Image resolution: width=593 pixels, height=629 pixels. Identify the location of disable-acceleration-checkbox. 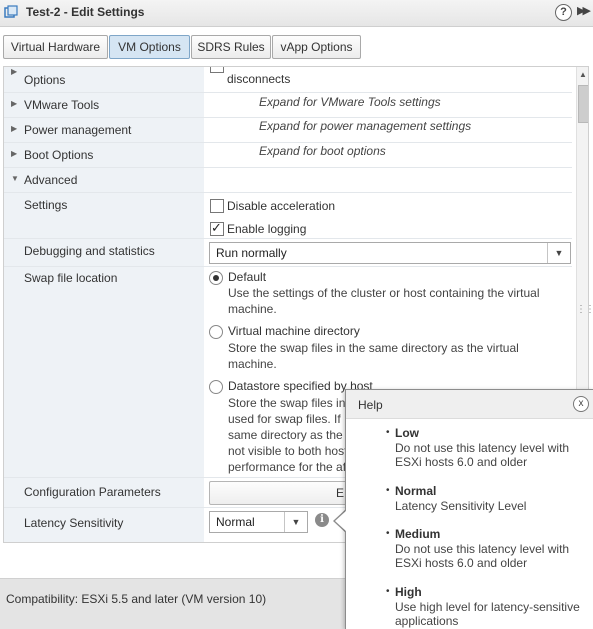
(217, 206).